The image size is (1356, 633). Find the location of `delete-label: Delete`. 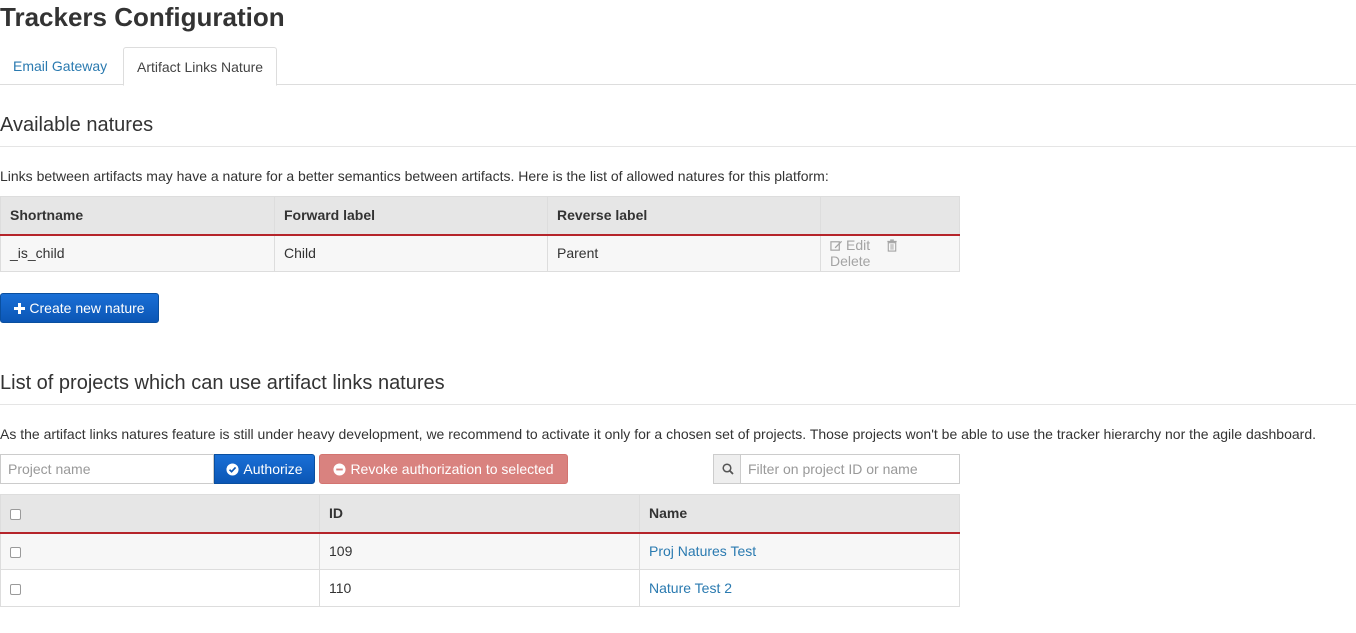

delete-label: Delete is located at coordinates (850, 261).